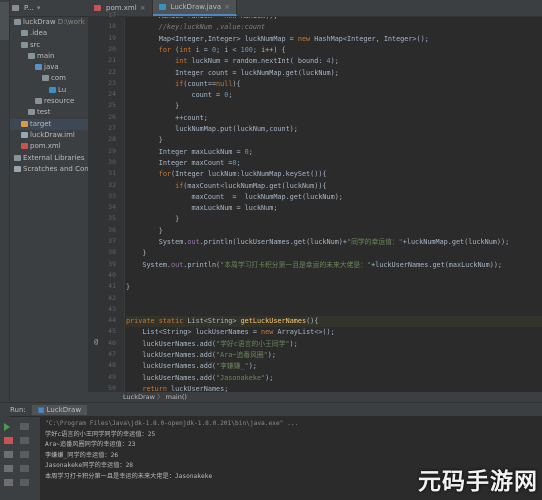  I want to click on line-number: 21, so click(112, 60).